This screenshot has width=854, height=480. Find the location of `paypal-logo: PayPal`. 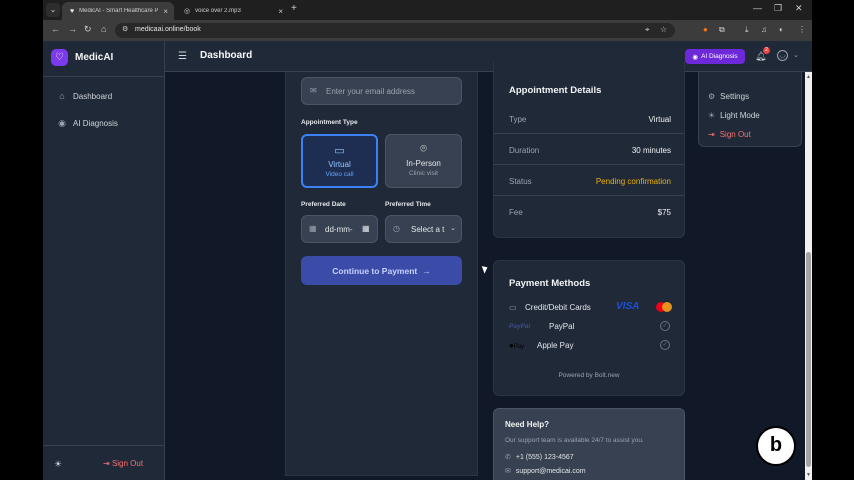

paypal-logo: PayPal is located at coordinates (520, 326).